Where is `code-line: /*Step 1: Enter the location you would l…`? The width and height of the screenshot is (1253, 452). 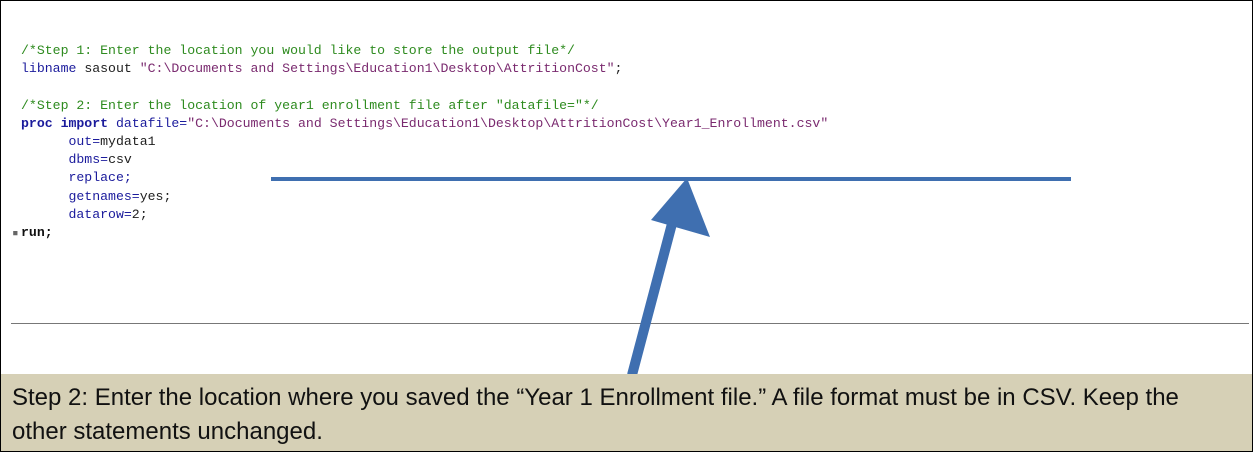 code-line: /*Step 1: Enter the location you would l… is located at coordinates (424, 51).